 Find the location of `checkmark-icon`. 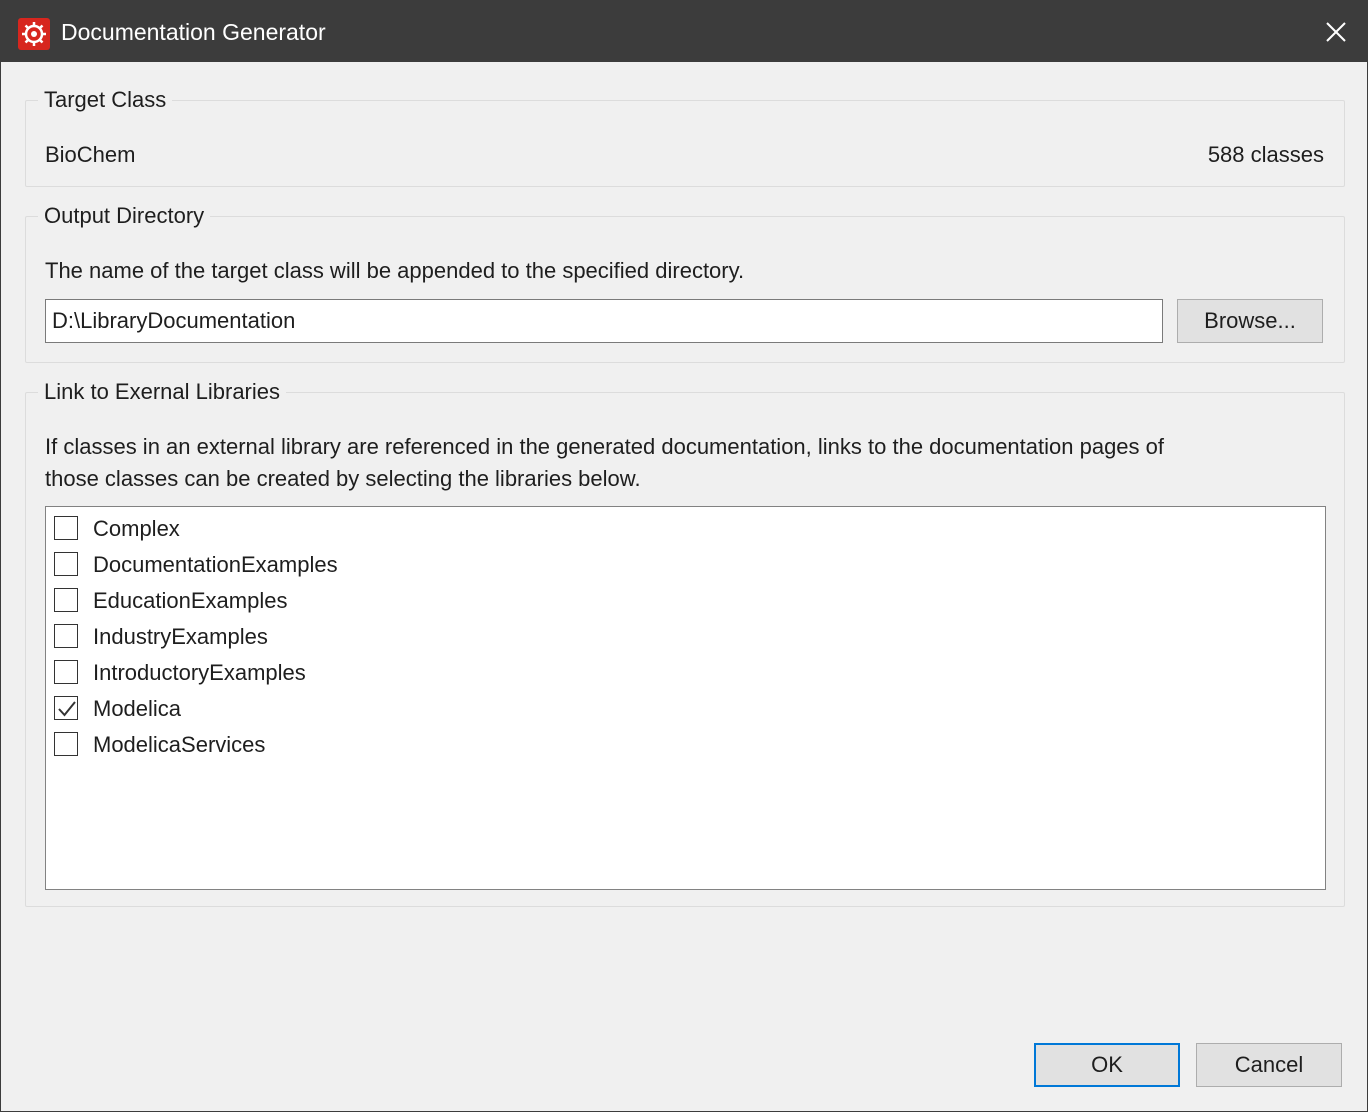

checkmark-icon is located at coordinates (67, 709).